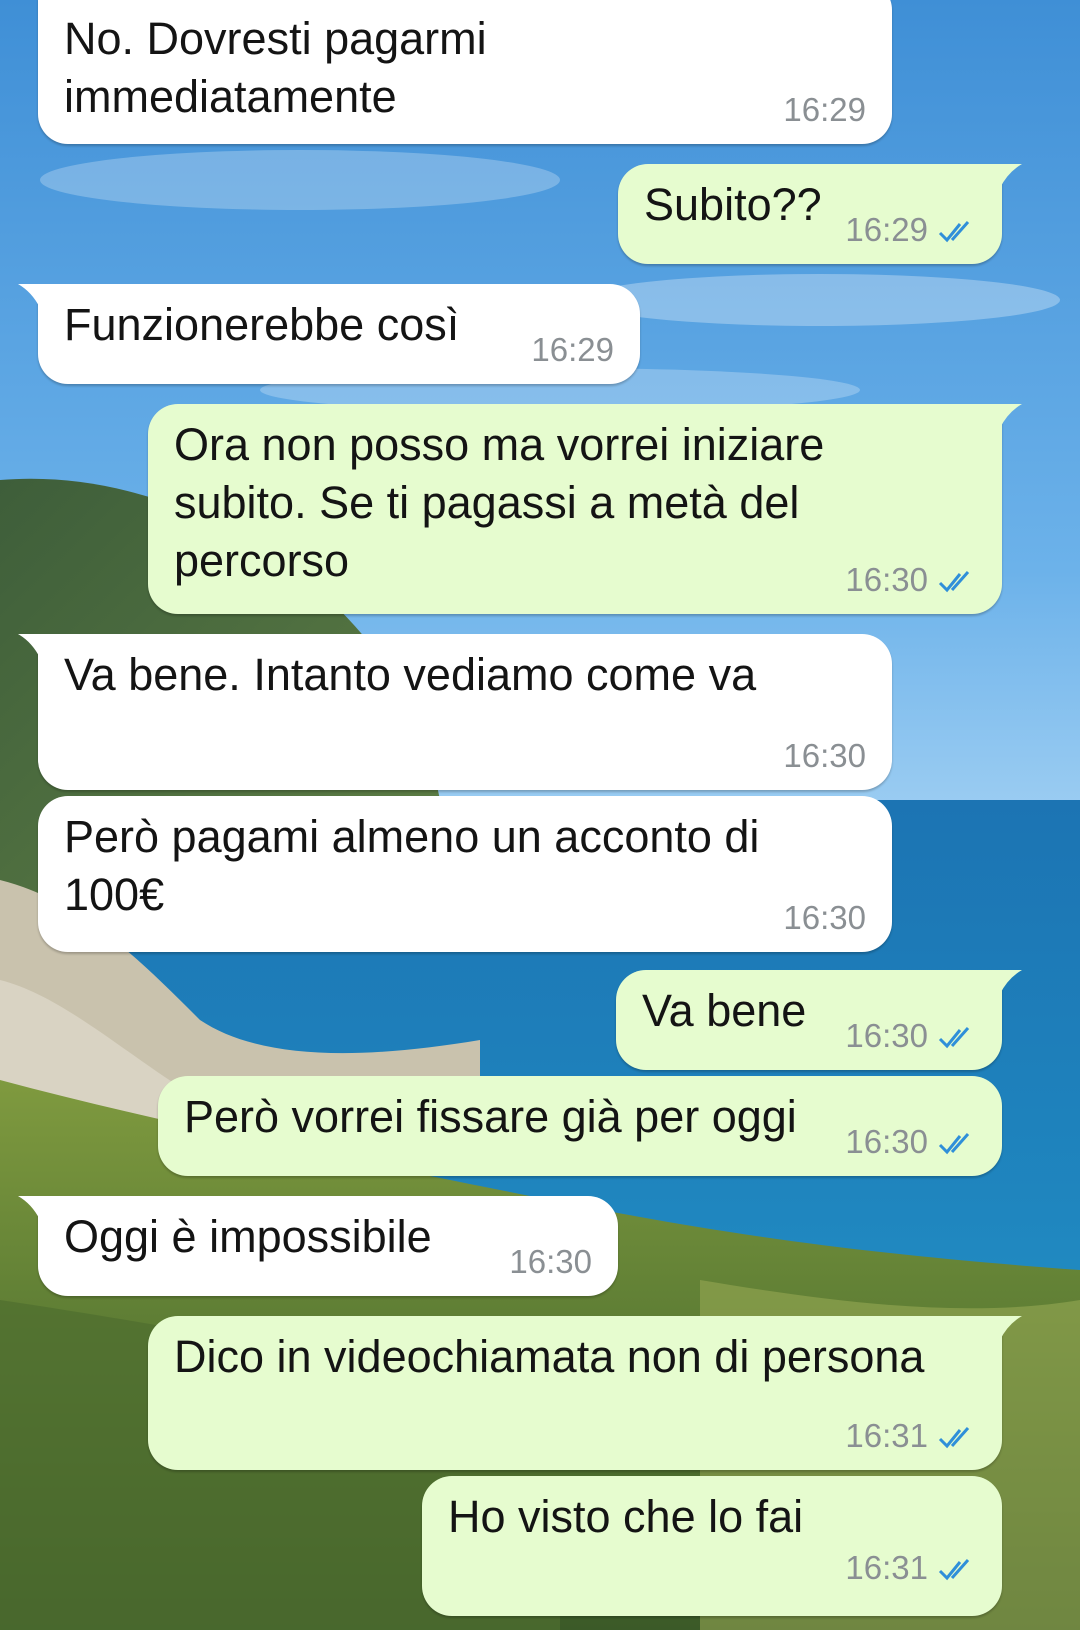 This screenshot has height=1630, width=1080. I want to click on message-text: Ho visto che lo fai, so click(626, 1516).